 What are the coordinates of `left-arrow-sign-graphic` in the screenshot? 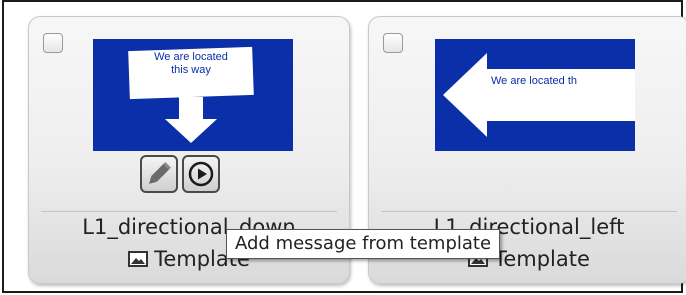 It's located at (535, 95).